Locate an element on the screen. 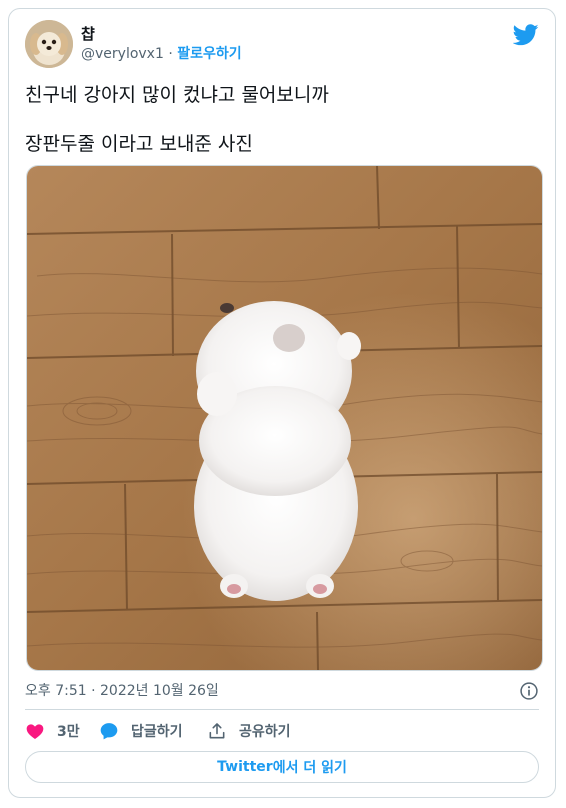 The image size is (566, 808). like-count: 3만 is located at coordinates (68, 732).